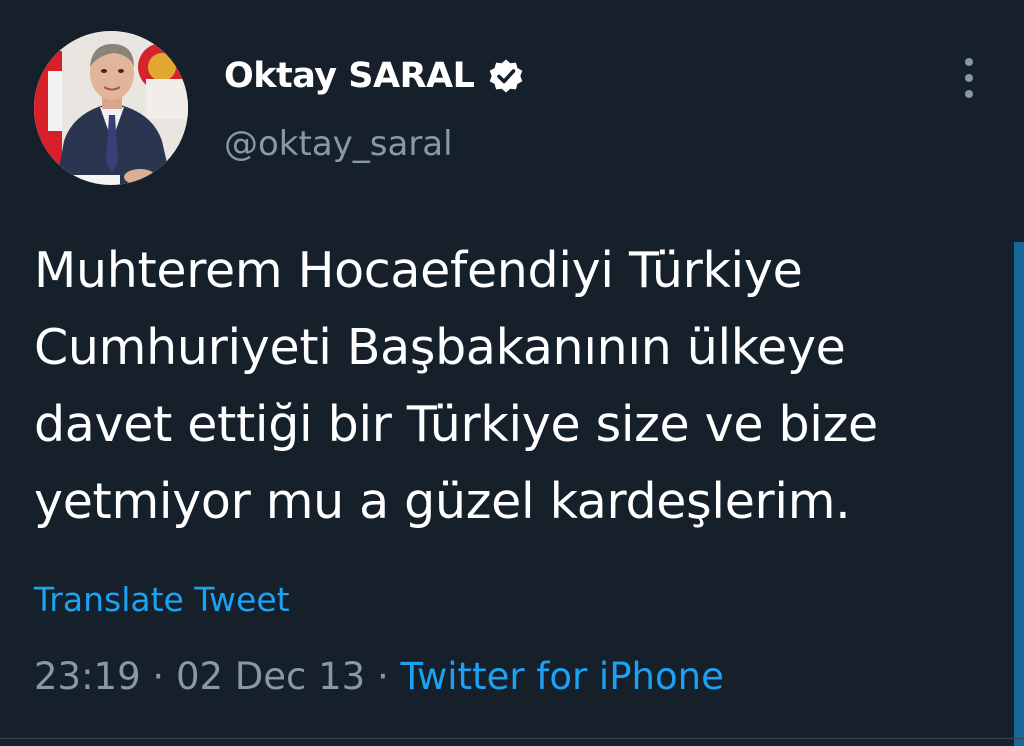  I want to click on tweet-source-link: Twitter for iPhone, so click(562, 676).